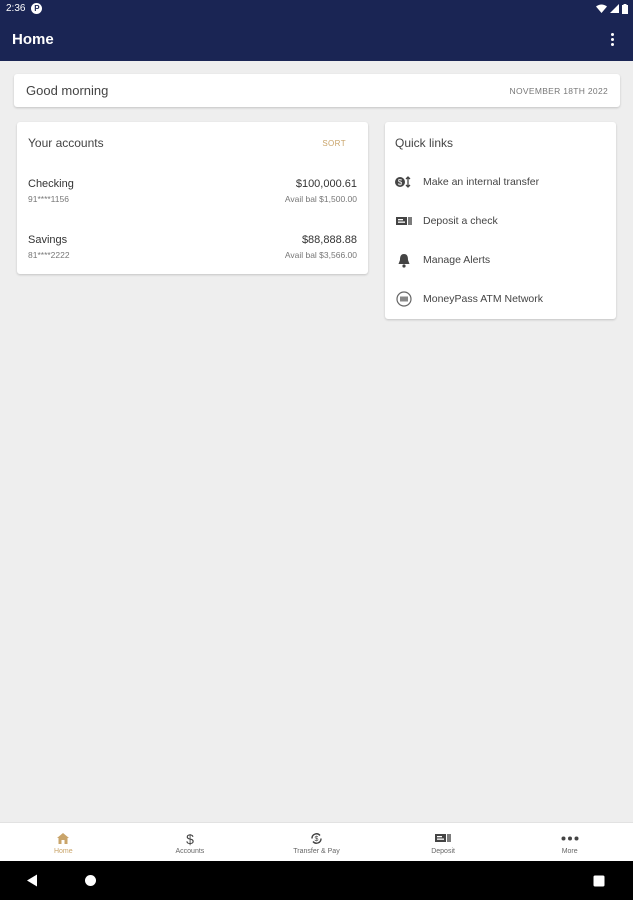  I want to click on quick-link-label: MoneyPass ATM Network, so click(483, 299).